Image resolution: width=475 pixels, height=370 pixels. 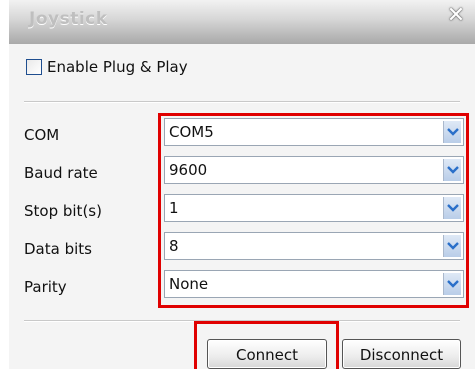 I want to click on data-bits-label: Data bits, so click(x=58, y=249).